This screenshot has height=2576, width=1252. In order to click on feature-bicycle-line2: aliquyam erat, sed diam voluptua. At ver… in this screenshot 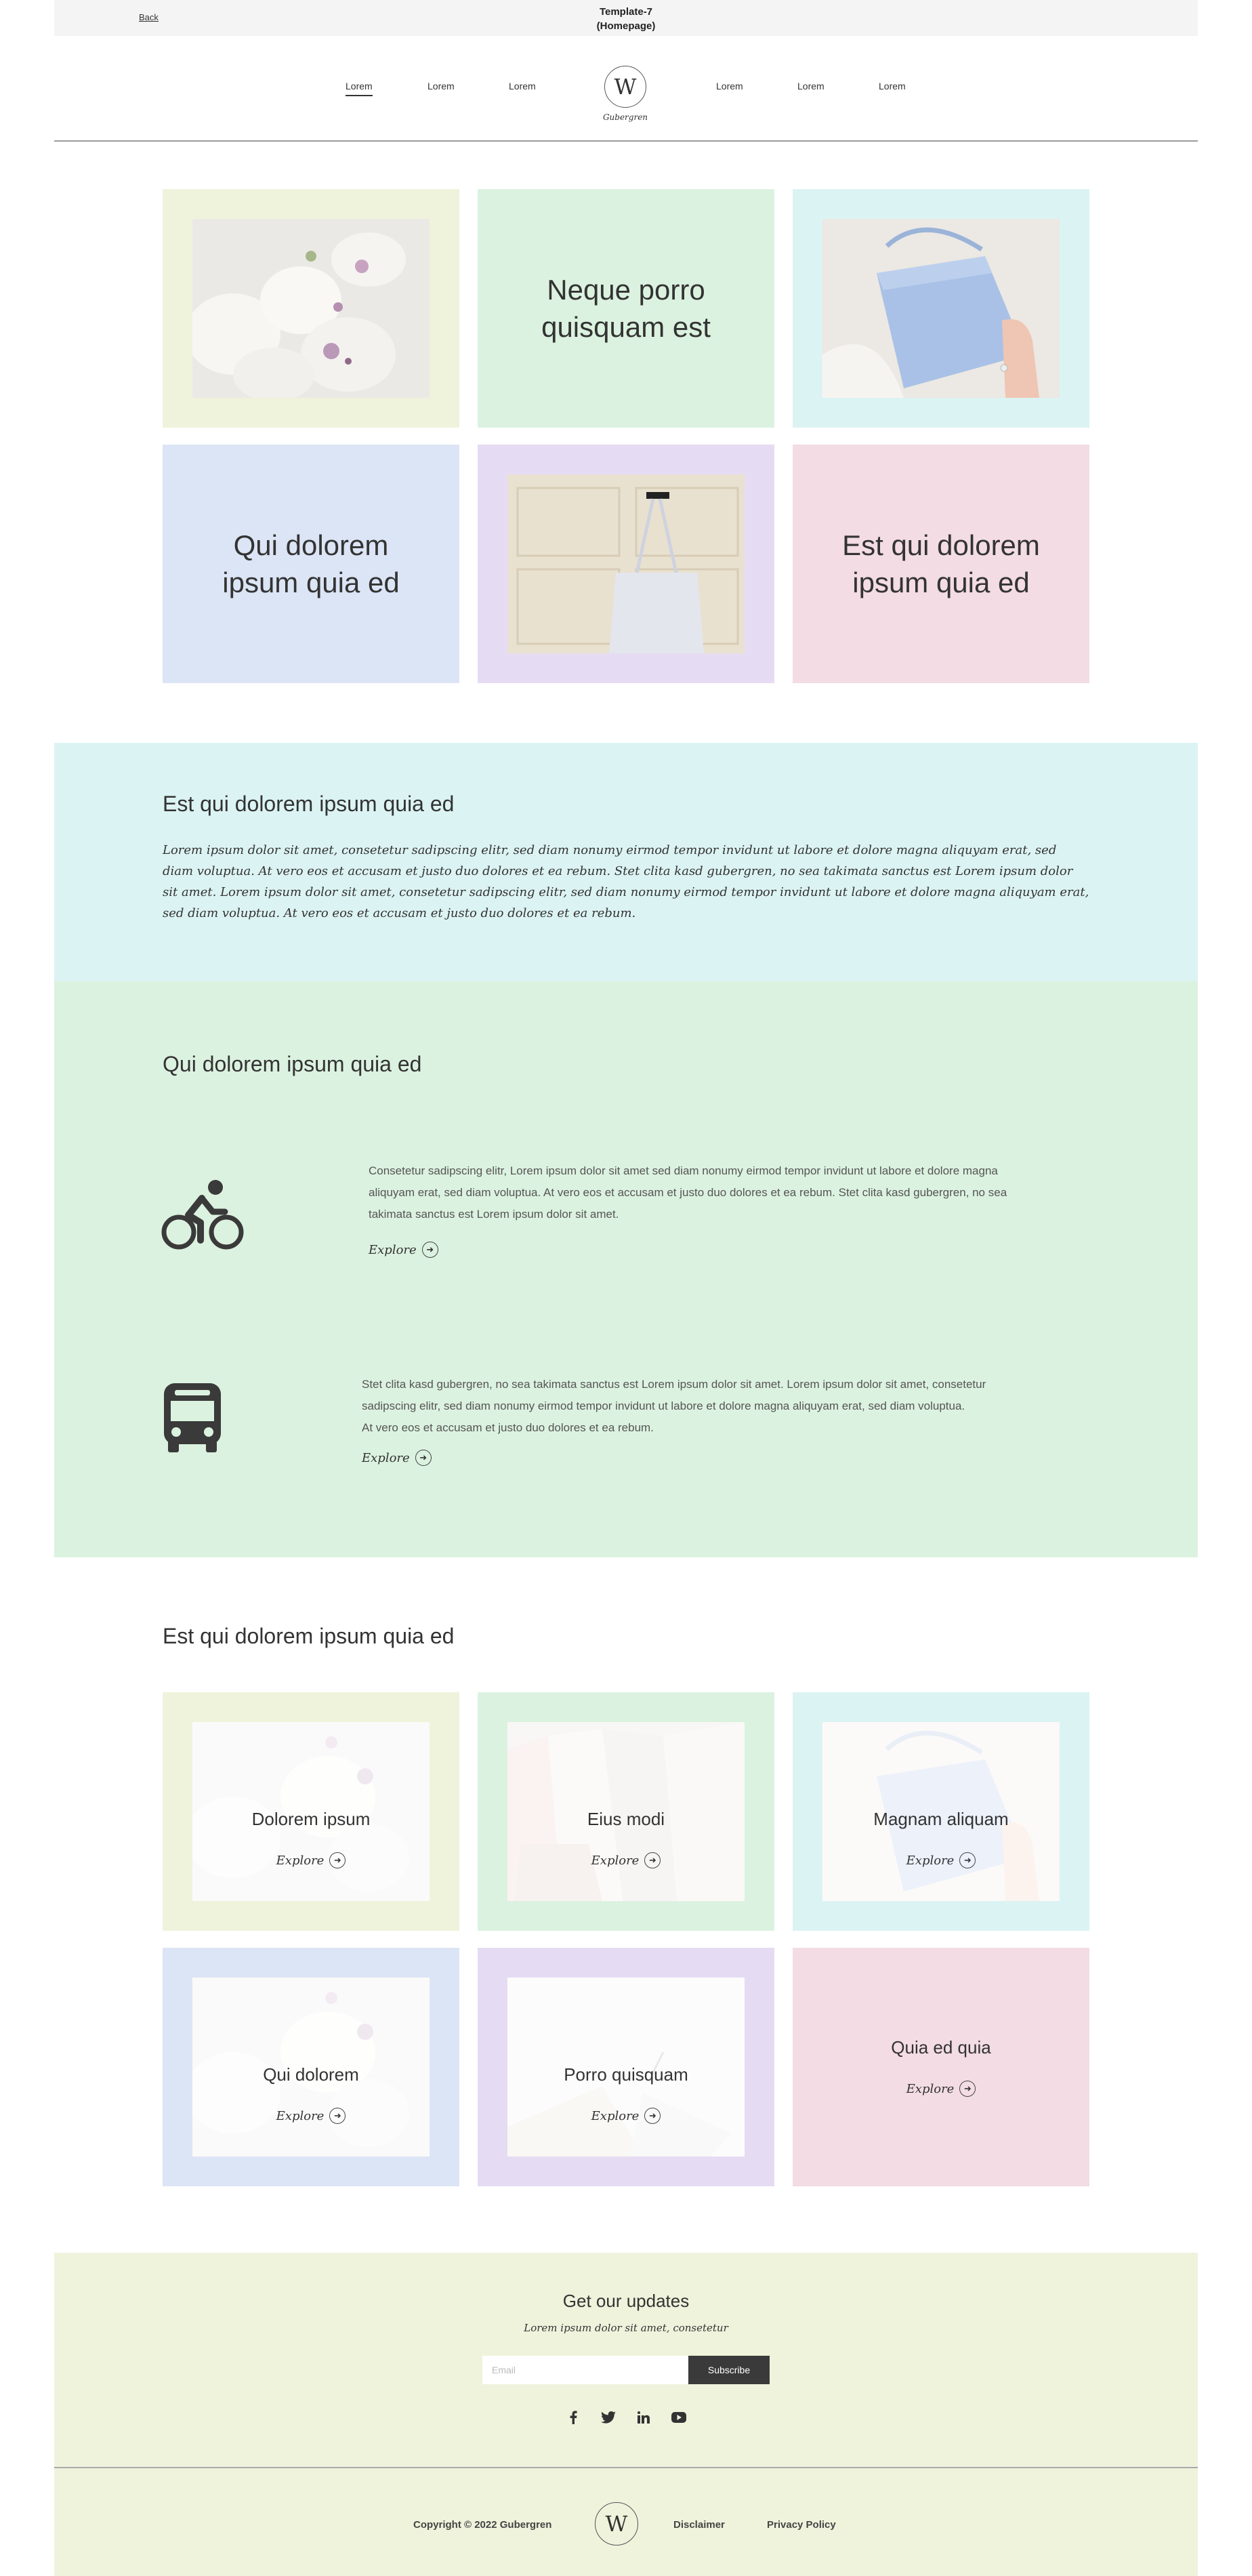, I will do `click(688, 1192)`.